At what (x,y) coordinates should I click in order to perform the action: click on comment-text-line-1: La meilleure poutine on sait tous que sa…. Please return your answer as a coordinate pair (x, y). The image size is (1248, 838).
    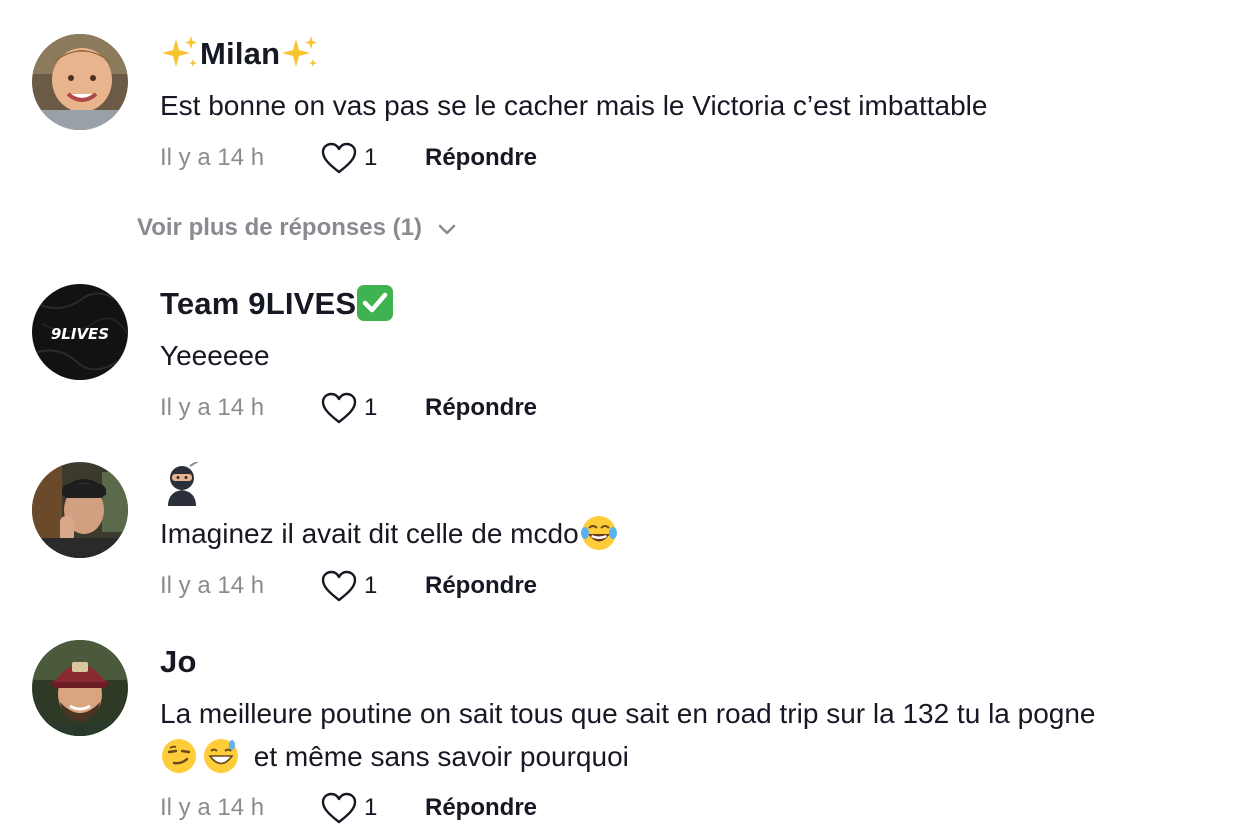
    Looking at the image, I should click on (628, 713).